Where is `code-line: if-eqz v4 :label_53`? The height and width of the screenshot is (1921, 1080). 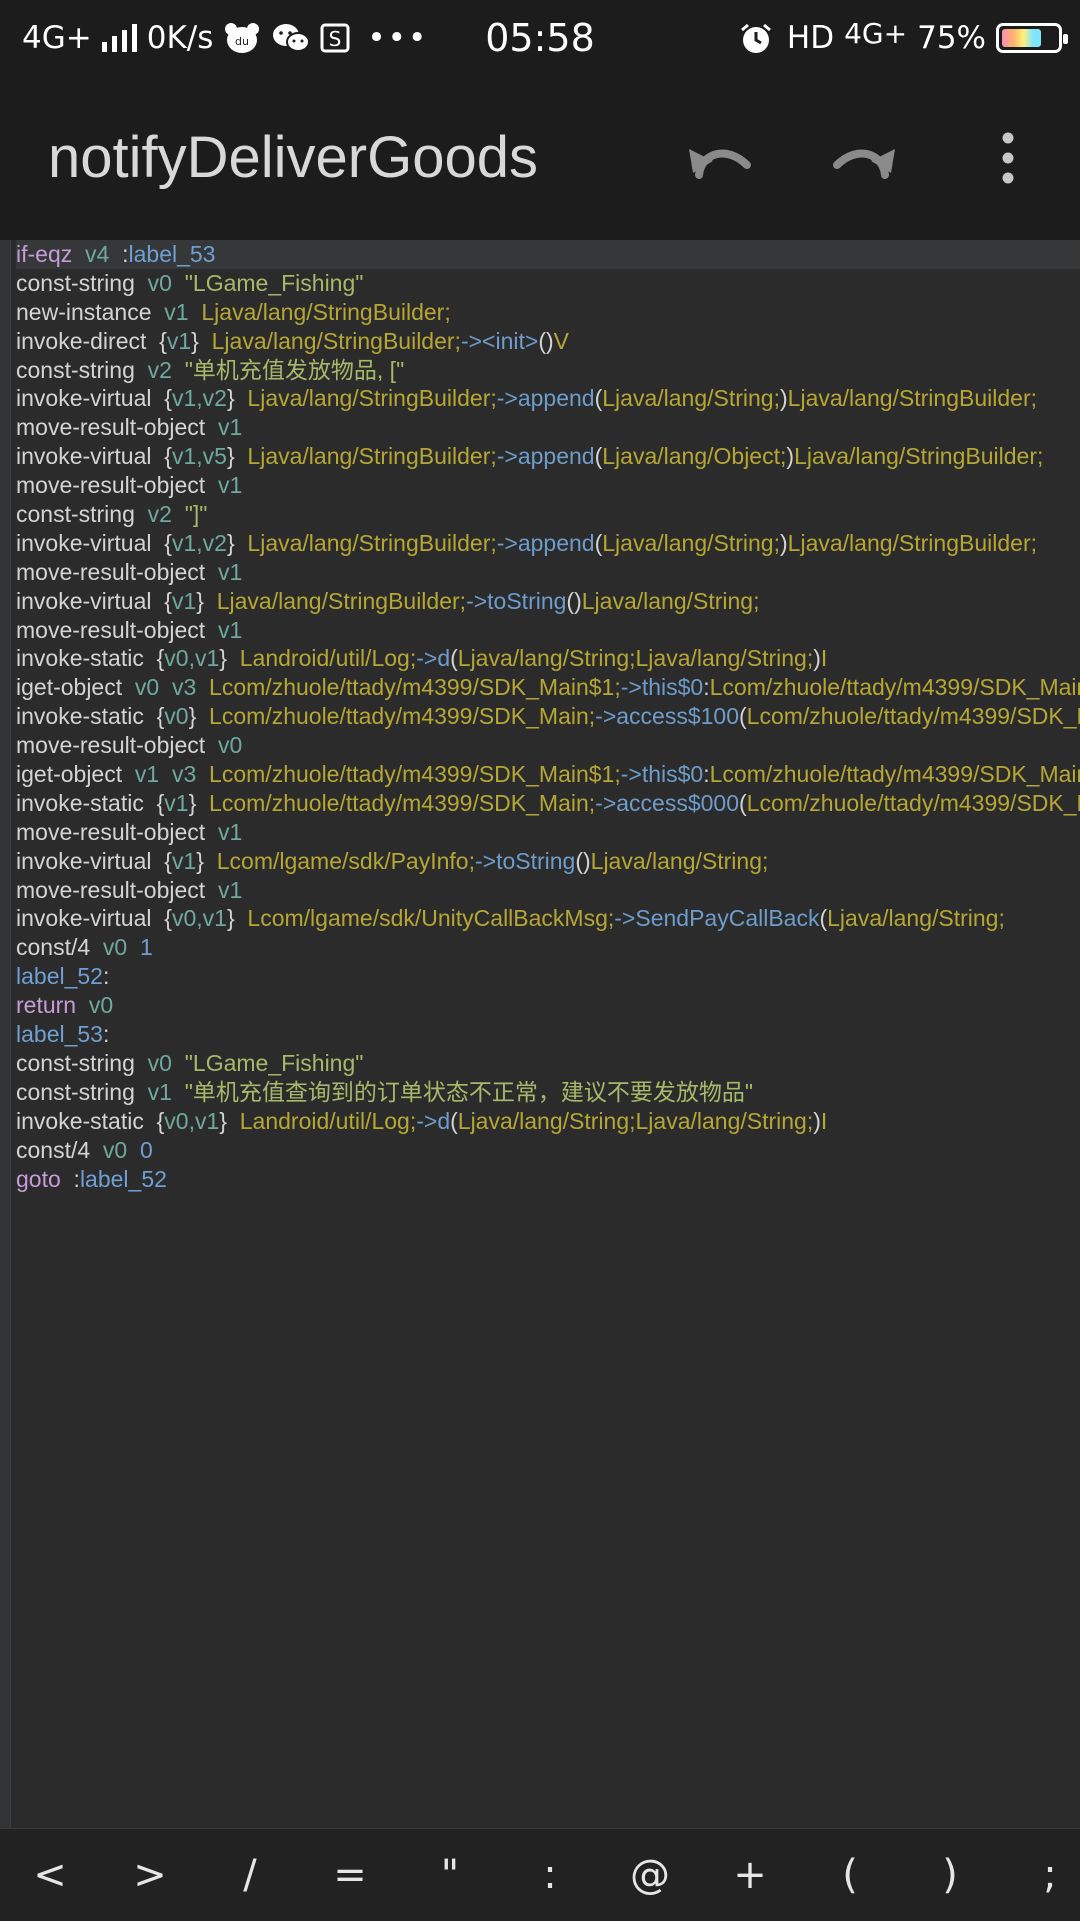 code-line: if-eqz v4 :label_53 is located at coordinates (548, 254).